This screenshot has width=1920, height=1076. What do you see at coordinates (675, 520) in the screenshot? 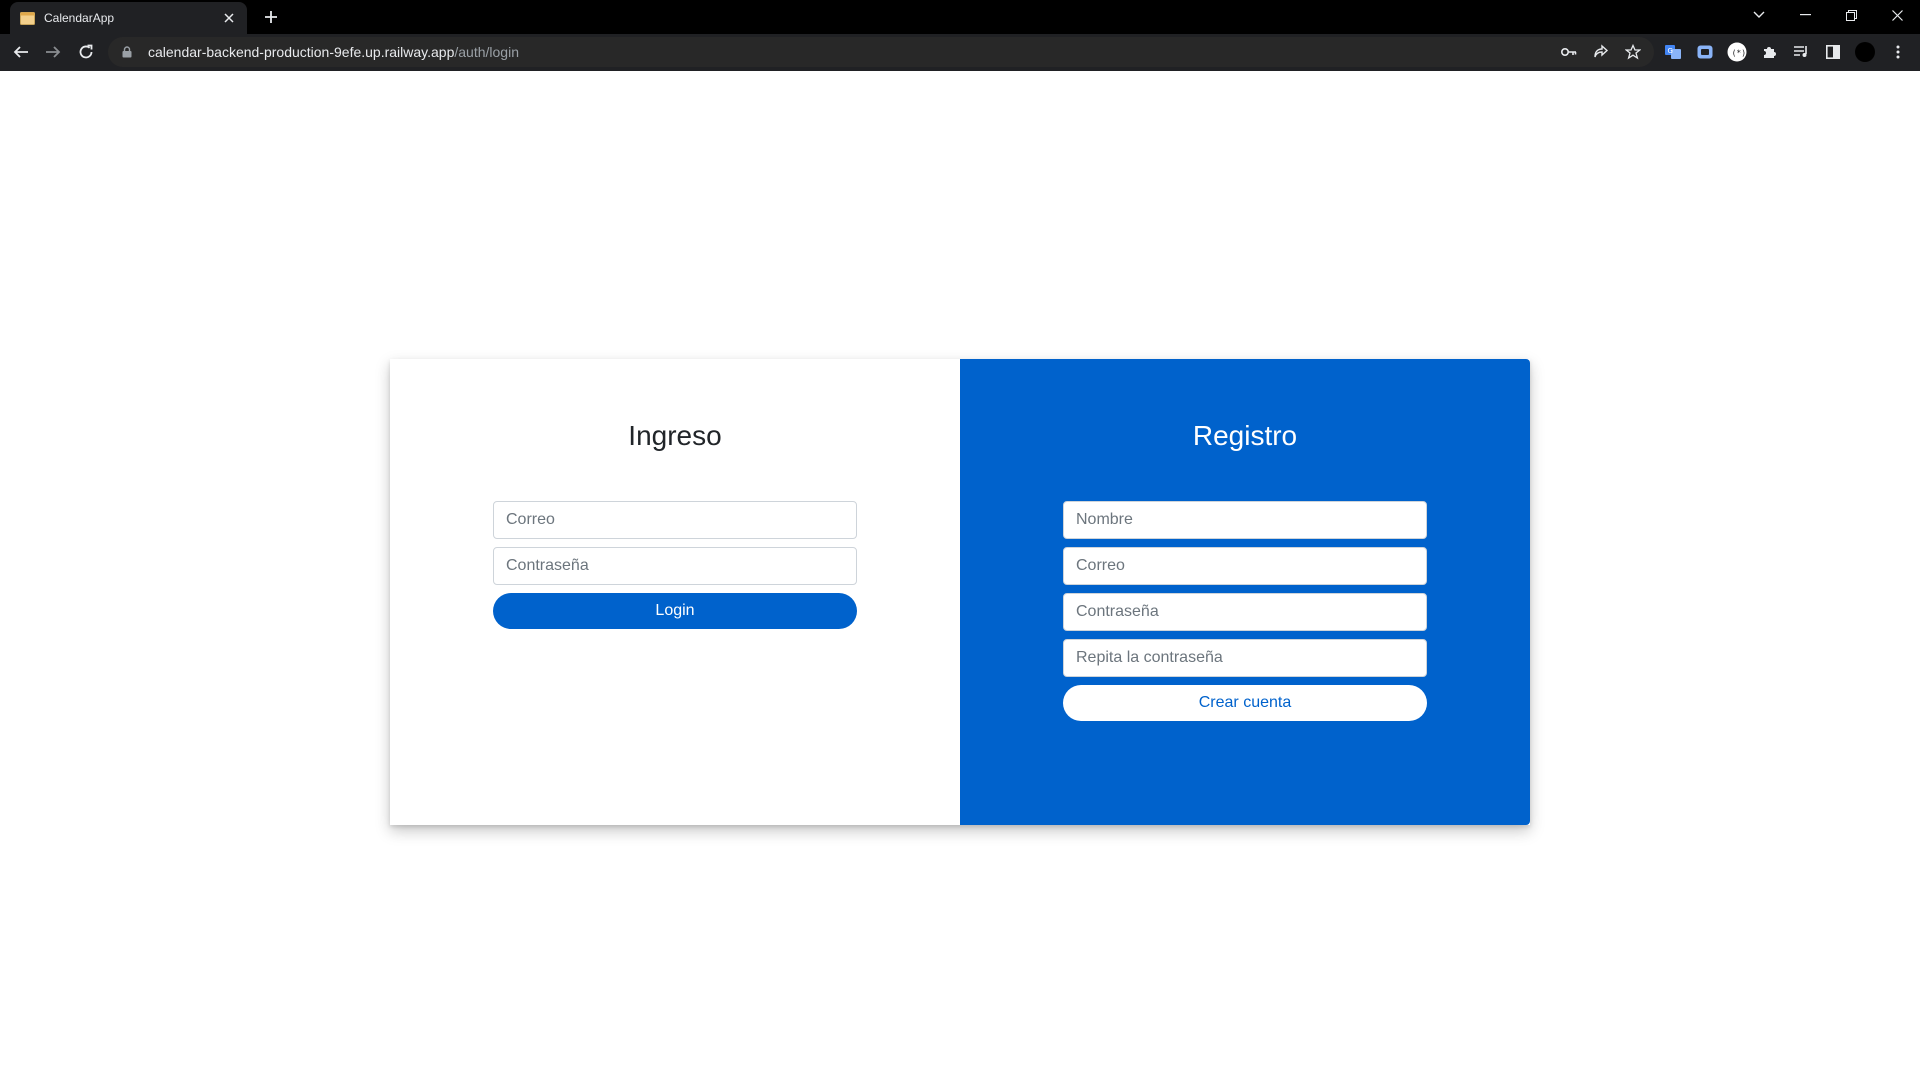
I see `login-email-input` at bounding box center [675, 520].